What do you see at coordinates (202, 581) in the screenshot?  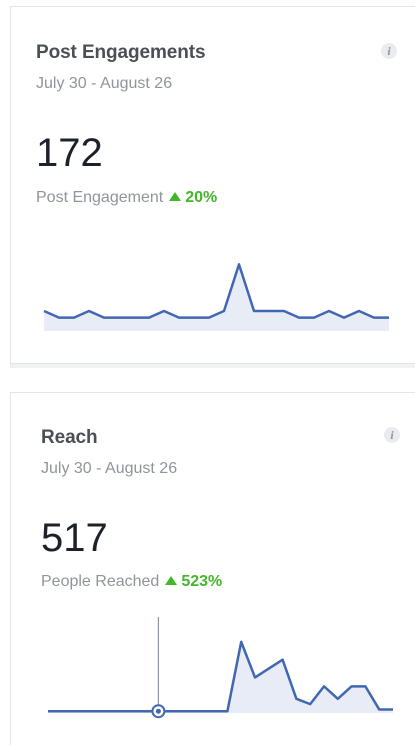 I see `change-percent: 523%` at bounding box center [202, 581].